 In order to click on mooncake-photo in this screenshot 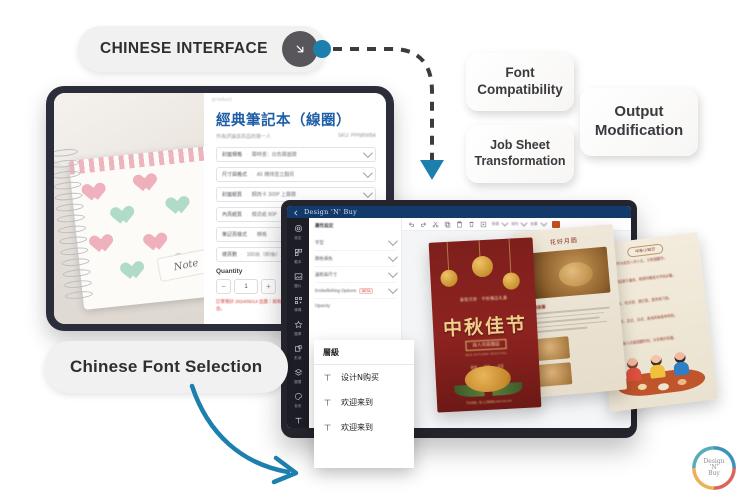, I will do `click(566, 273)`.